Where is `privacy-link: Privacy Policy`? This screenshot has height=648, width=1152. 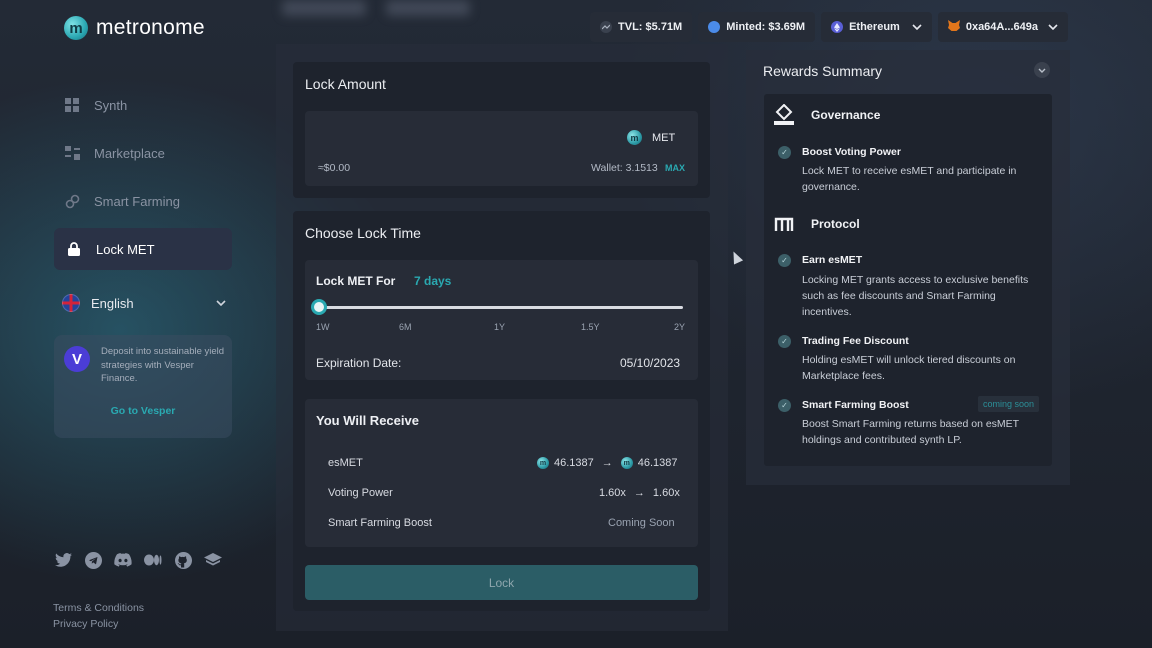 privacy-link: Privacy Policy is located at coordinates (98, 624).